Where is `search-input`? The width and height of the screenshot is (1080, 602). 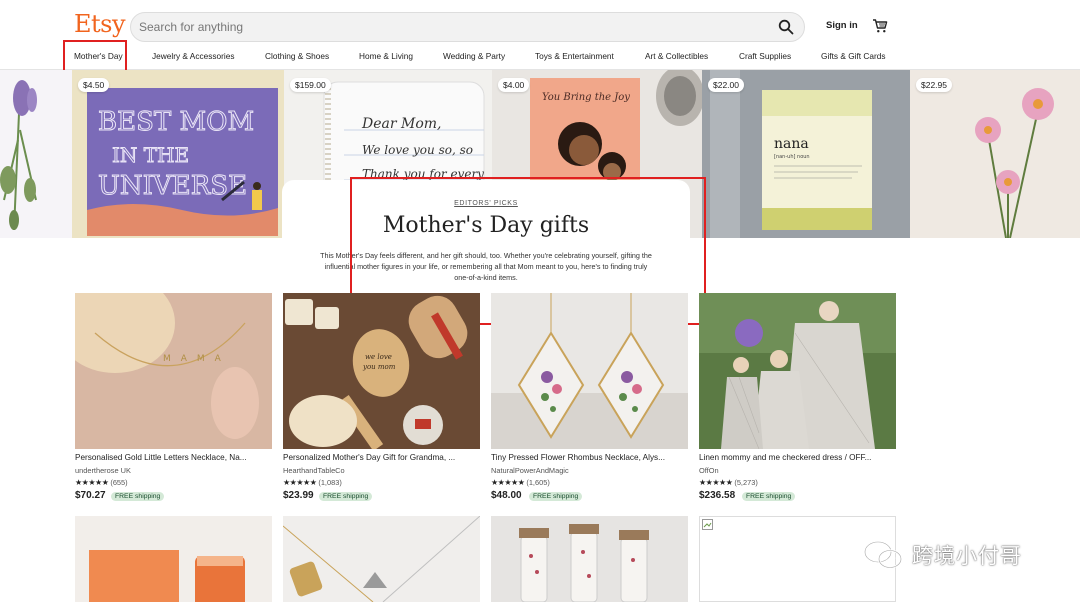 search-input is located at coordinates (449, 27).